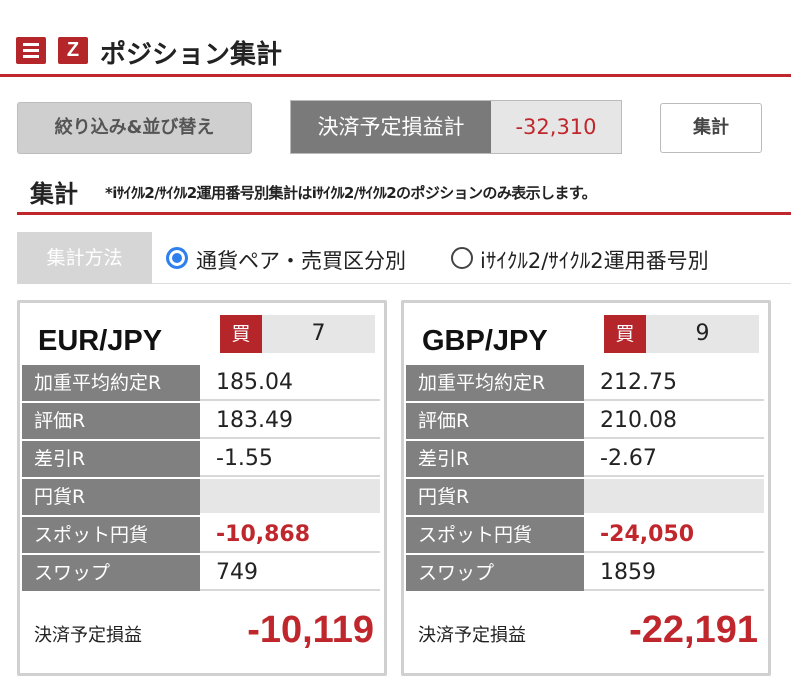 This screenshot has width=791, height=694. I want to click on method-label: 集計方法, so click(84, 258).